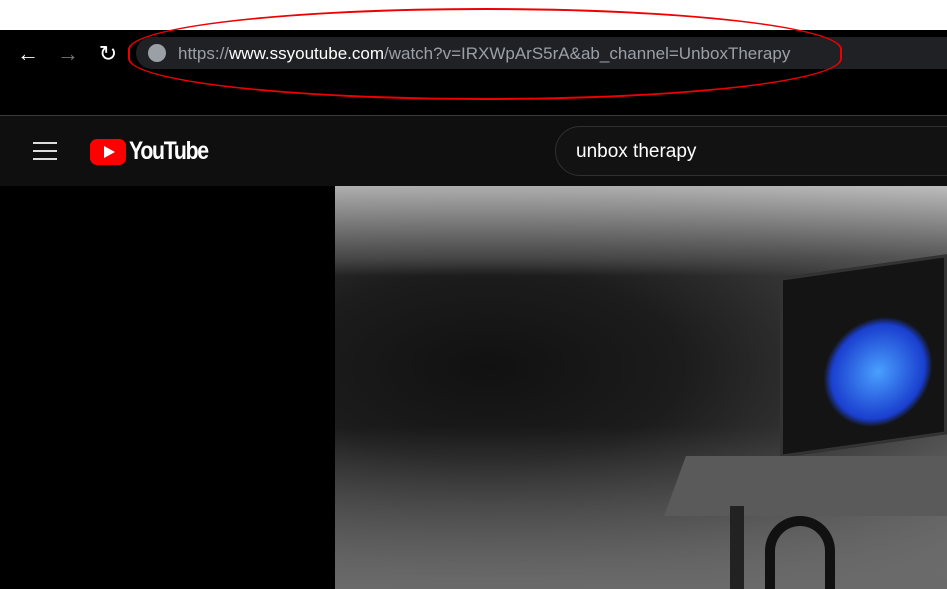 The height and width of the screenshot is (589, 947). Describe the element at coordinates (108, 152) in the screenshot. I see `youtube-play-icon` at that location.